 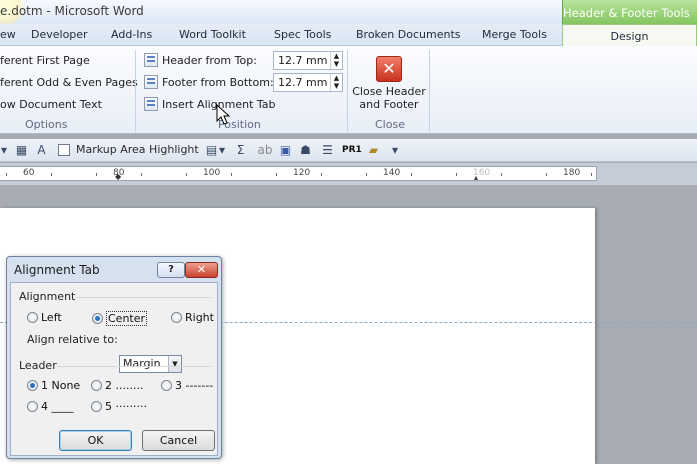 What do you see at coordinates (4, 150) in the screenshot?
I see `toolbar-dropdown-icon: ▾` at bounding box center [4, 150].